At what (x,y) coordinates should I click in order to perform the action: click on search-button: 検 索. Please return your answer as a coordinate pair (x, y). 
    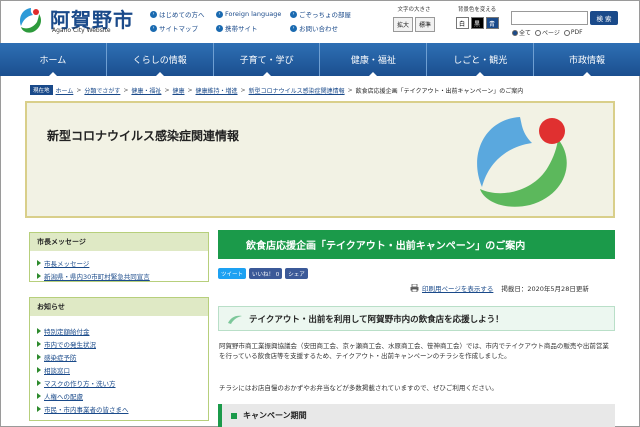
    Looking at the image, I should click on (604, 18).